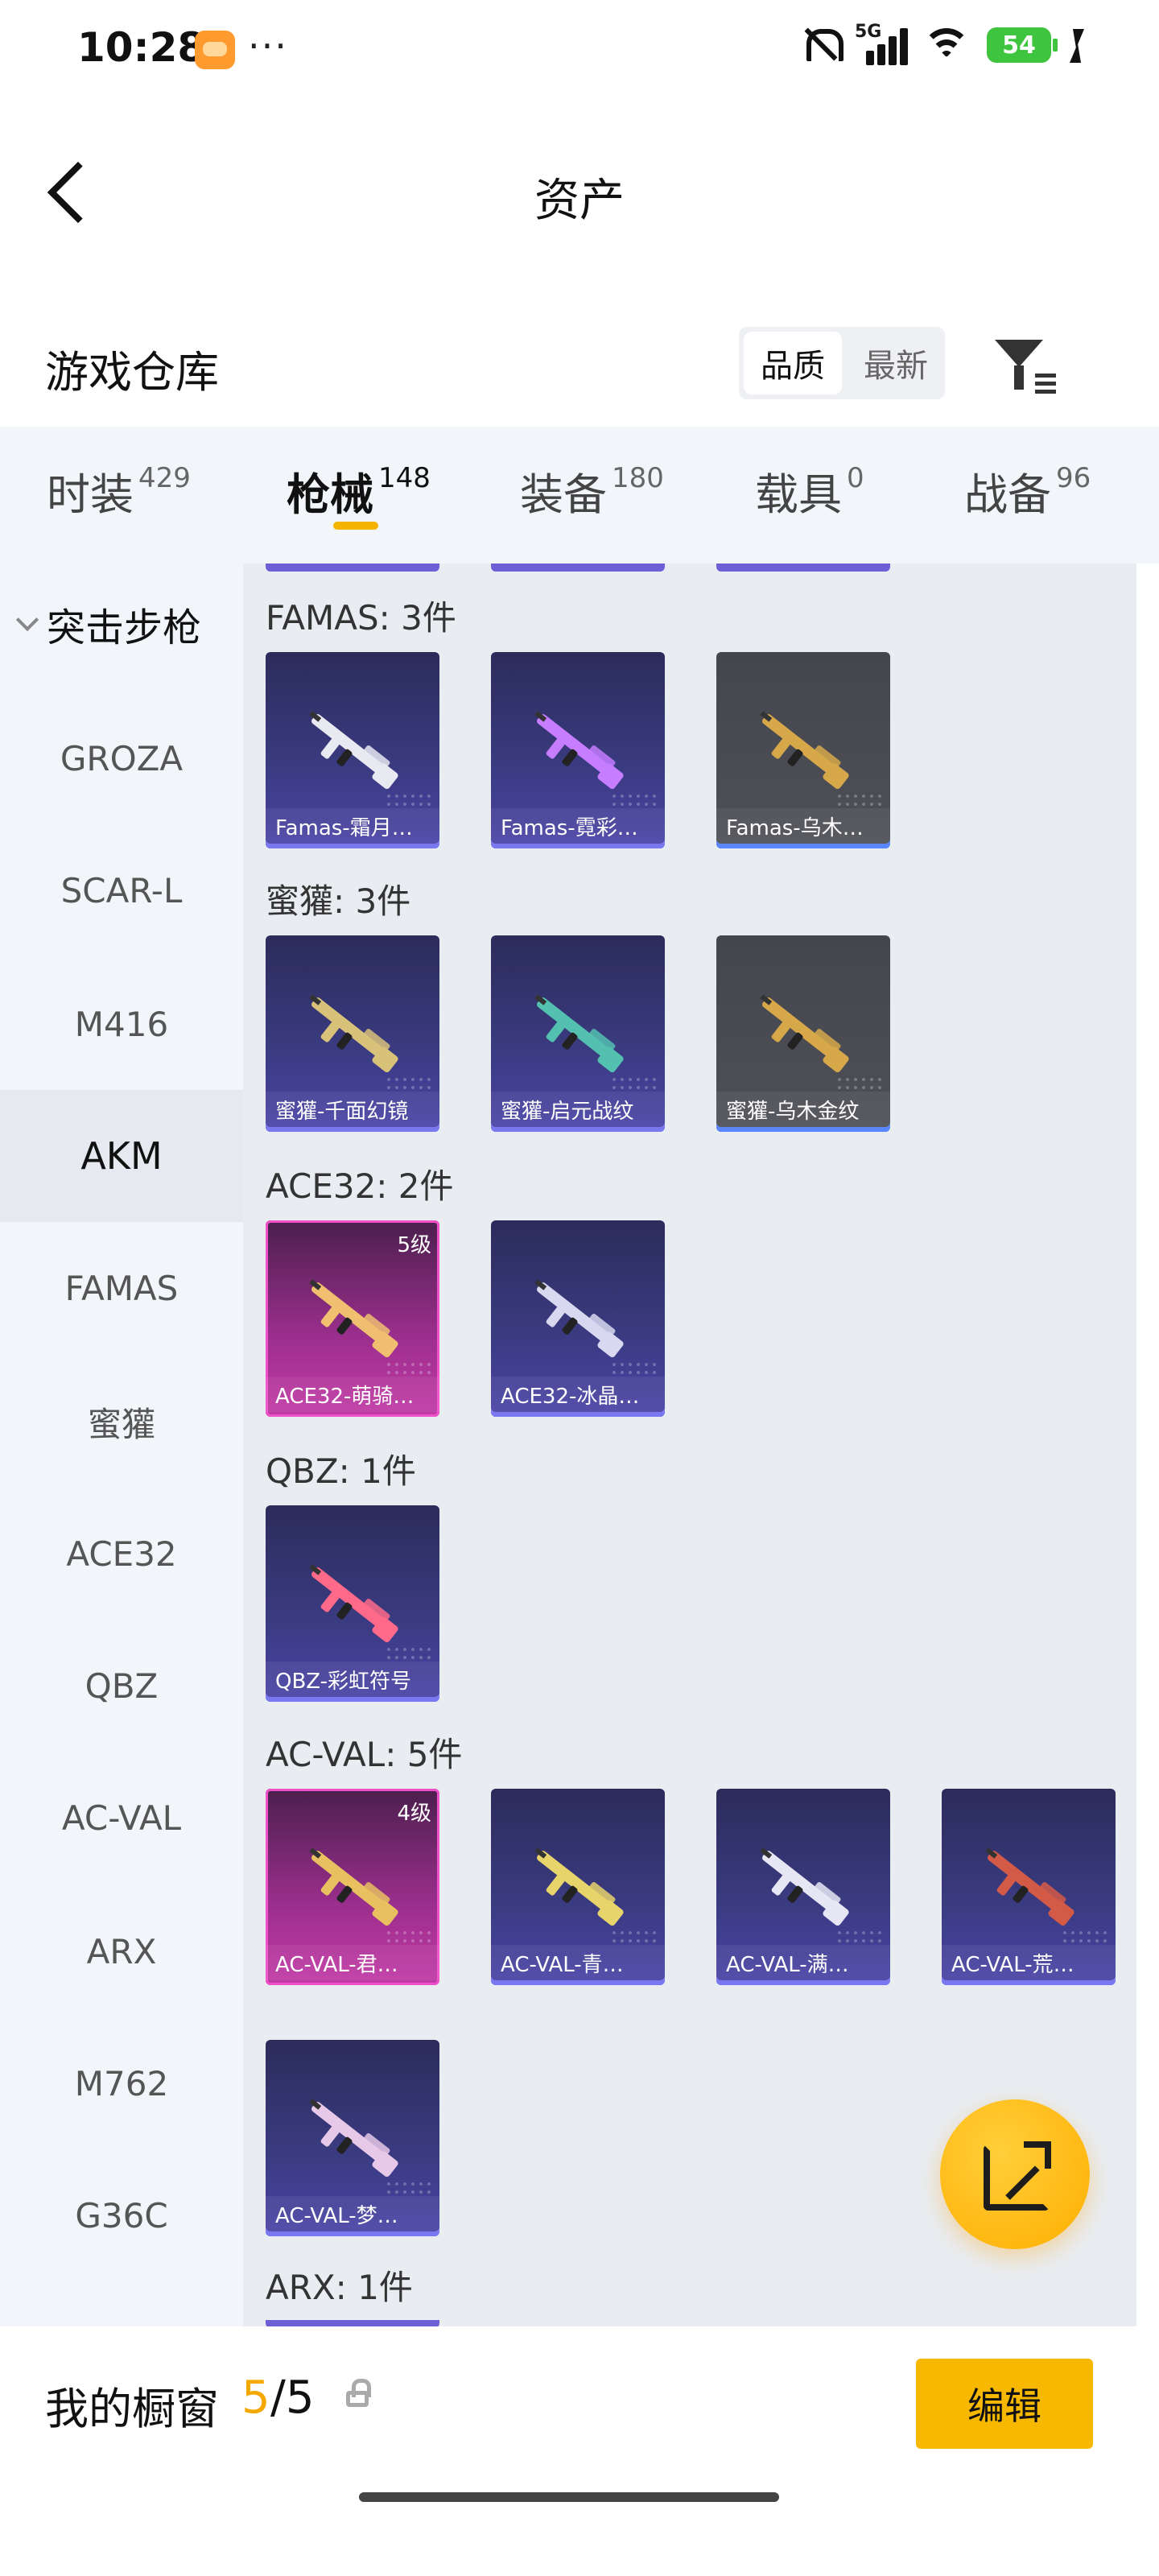 Image resolution: width=1159 pixels, height=2576 pixels. I want to click on weapon-skin-name: 蜜獾-乌木金纹, so click(803, 1109).